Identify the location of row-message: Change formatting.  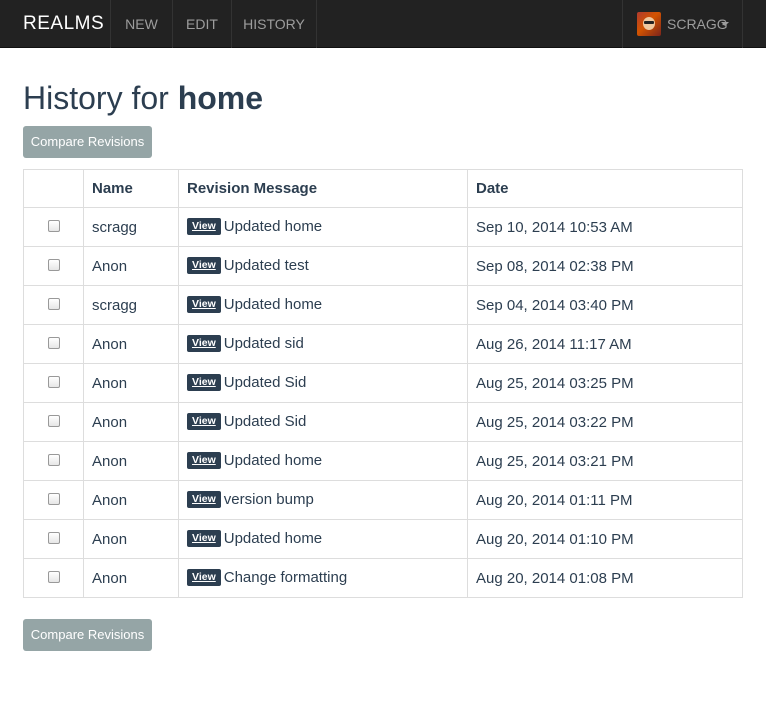
(285, 578).